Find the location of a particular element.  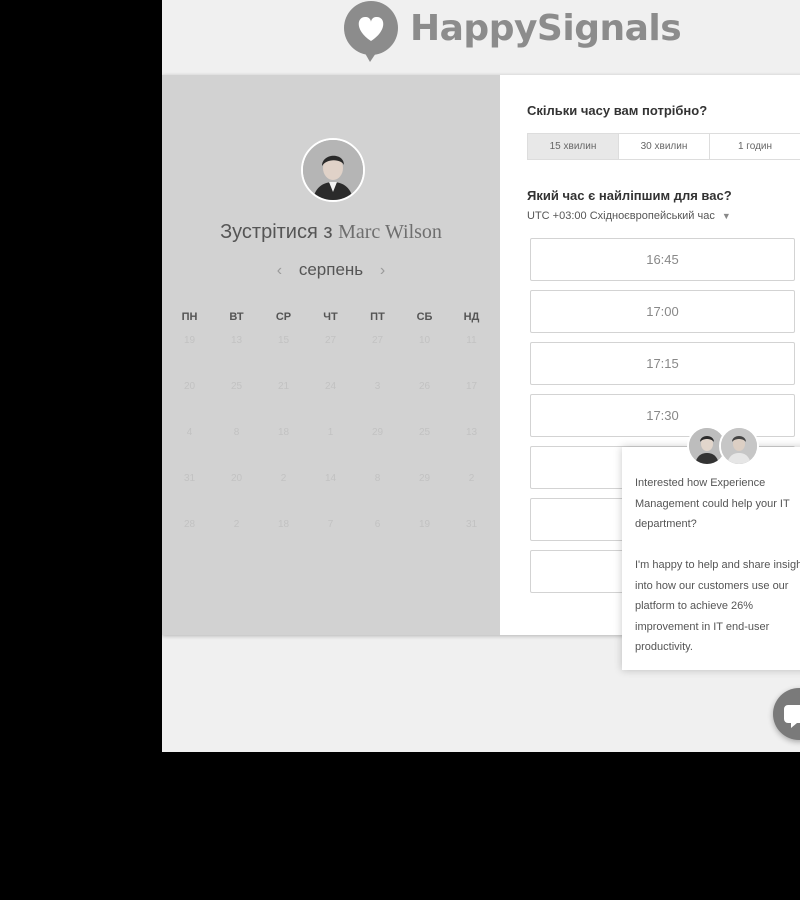

chat-agent-avatars is located at coordinates (723, 446).